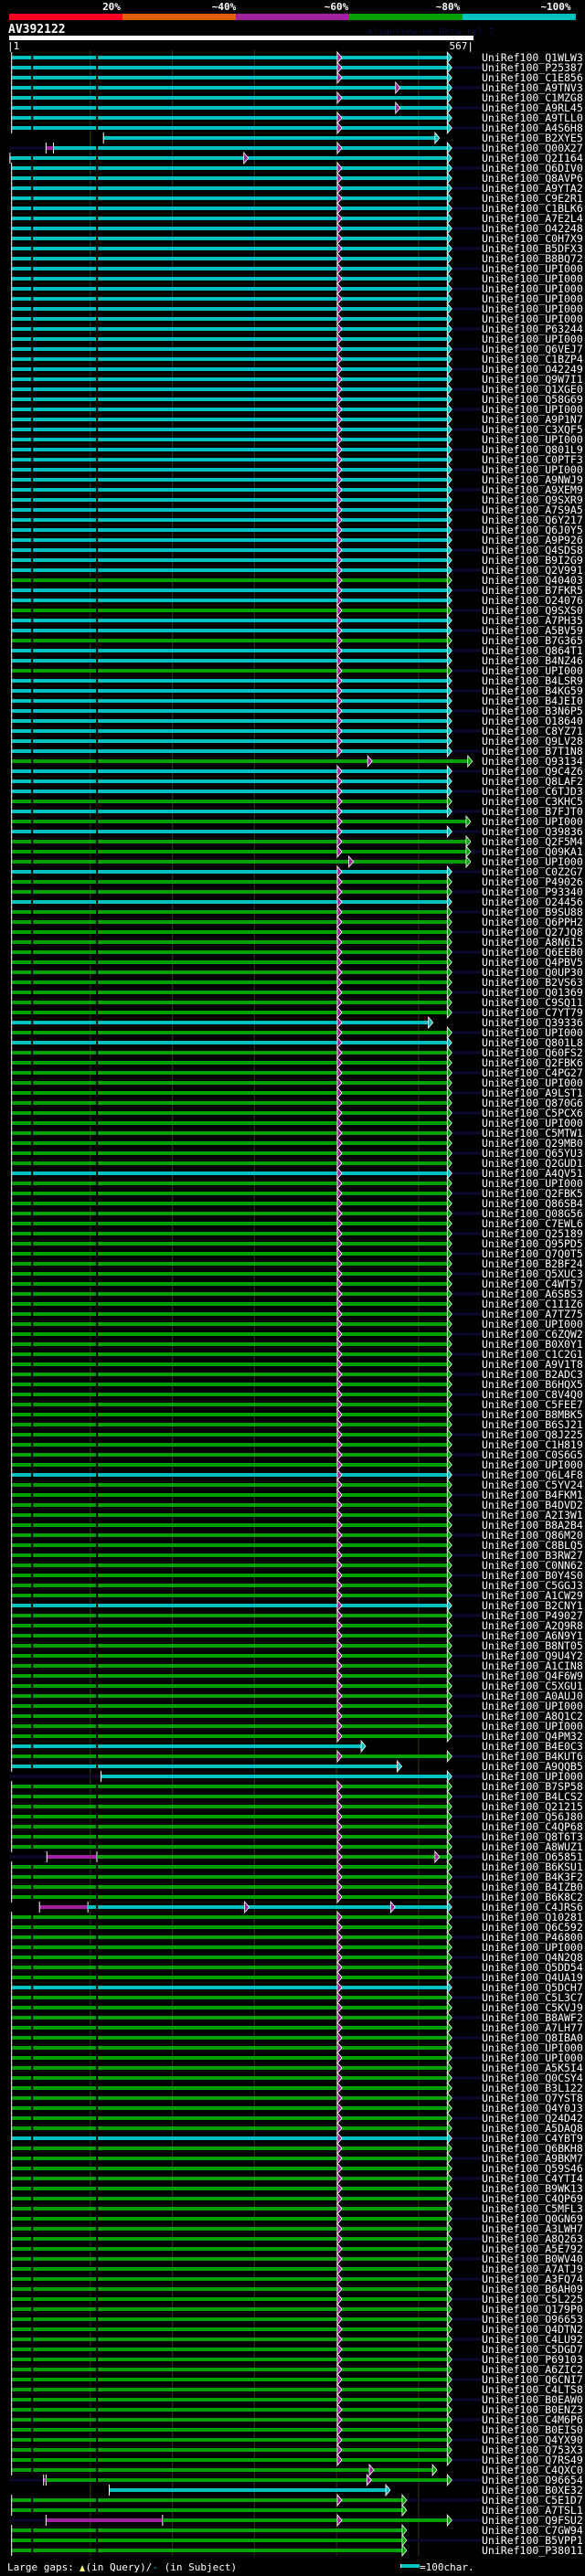 This screenshot has width=585, height=2576. What do you see at coordinates (533, 2550) in the screenshot?
I see `hit-label: UniRef100_P38011` at bounding box center [533, 2550].